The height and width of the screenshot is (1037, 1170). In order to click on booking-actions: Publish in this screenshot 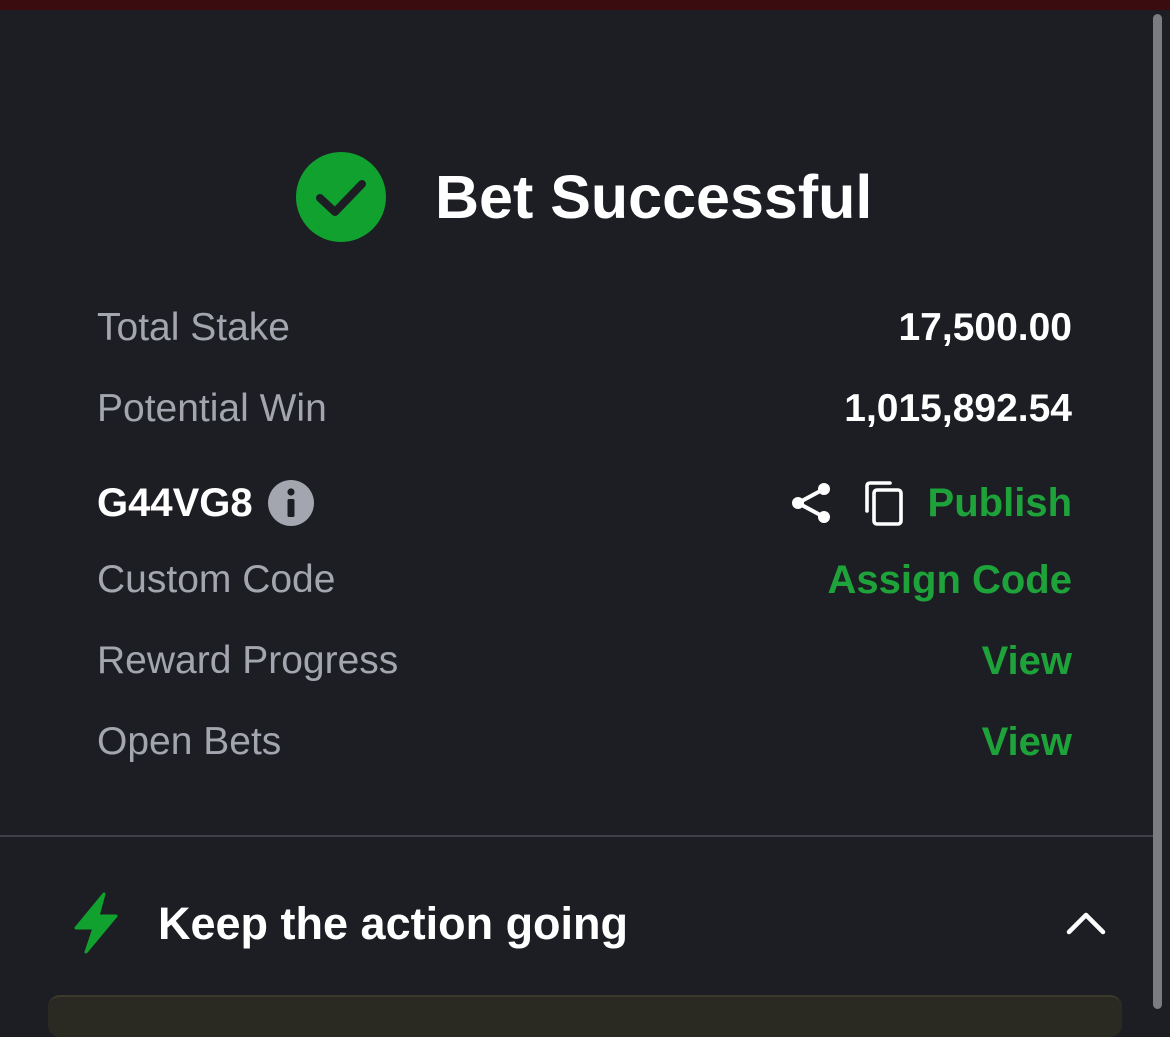, I will do `click(930, 503)`.